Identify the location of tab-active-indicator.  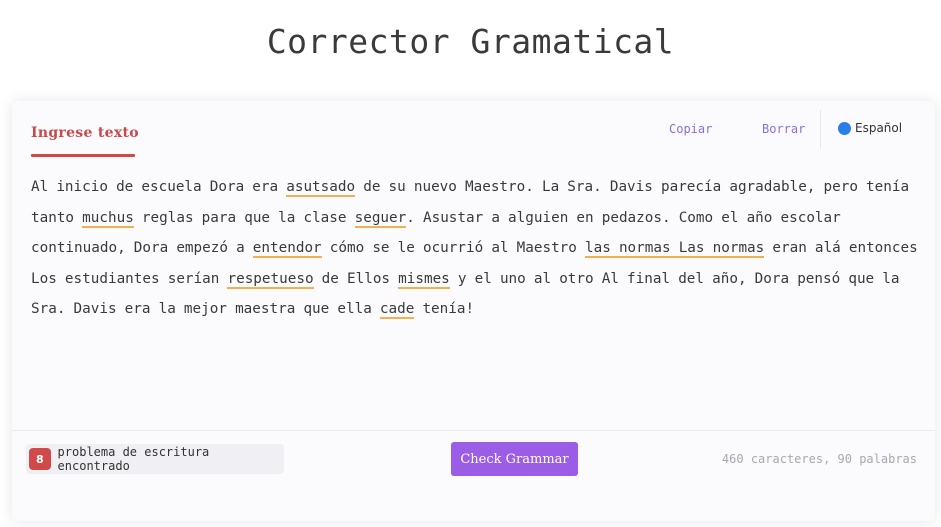
(83, 155).